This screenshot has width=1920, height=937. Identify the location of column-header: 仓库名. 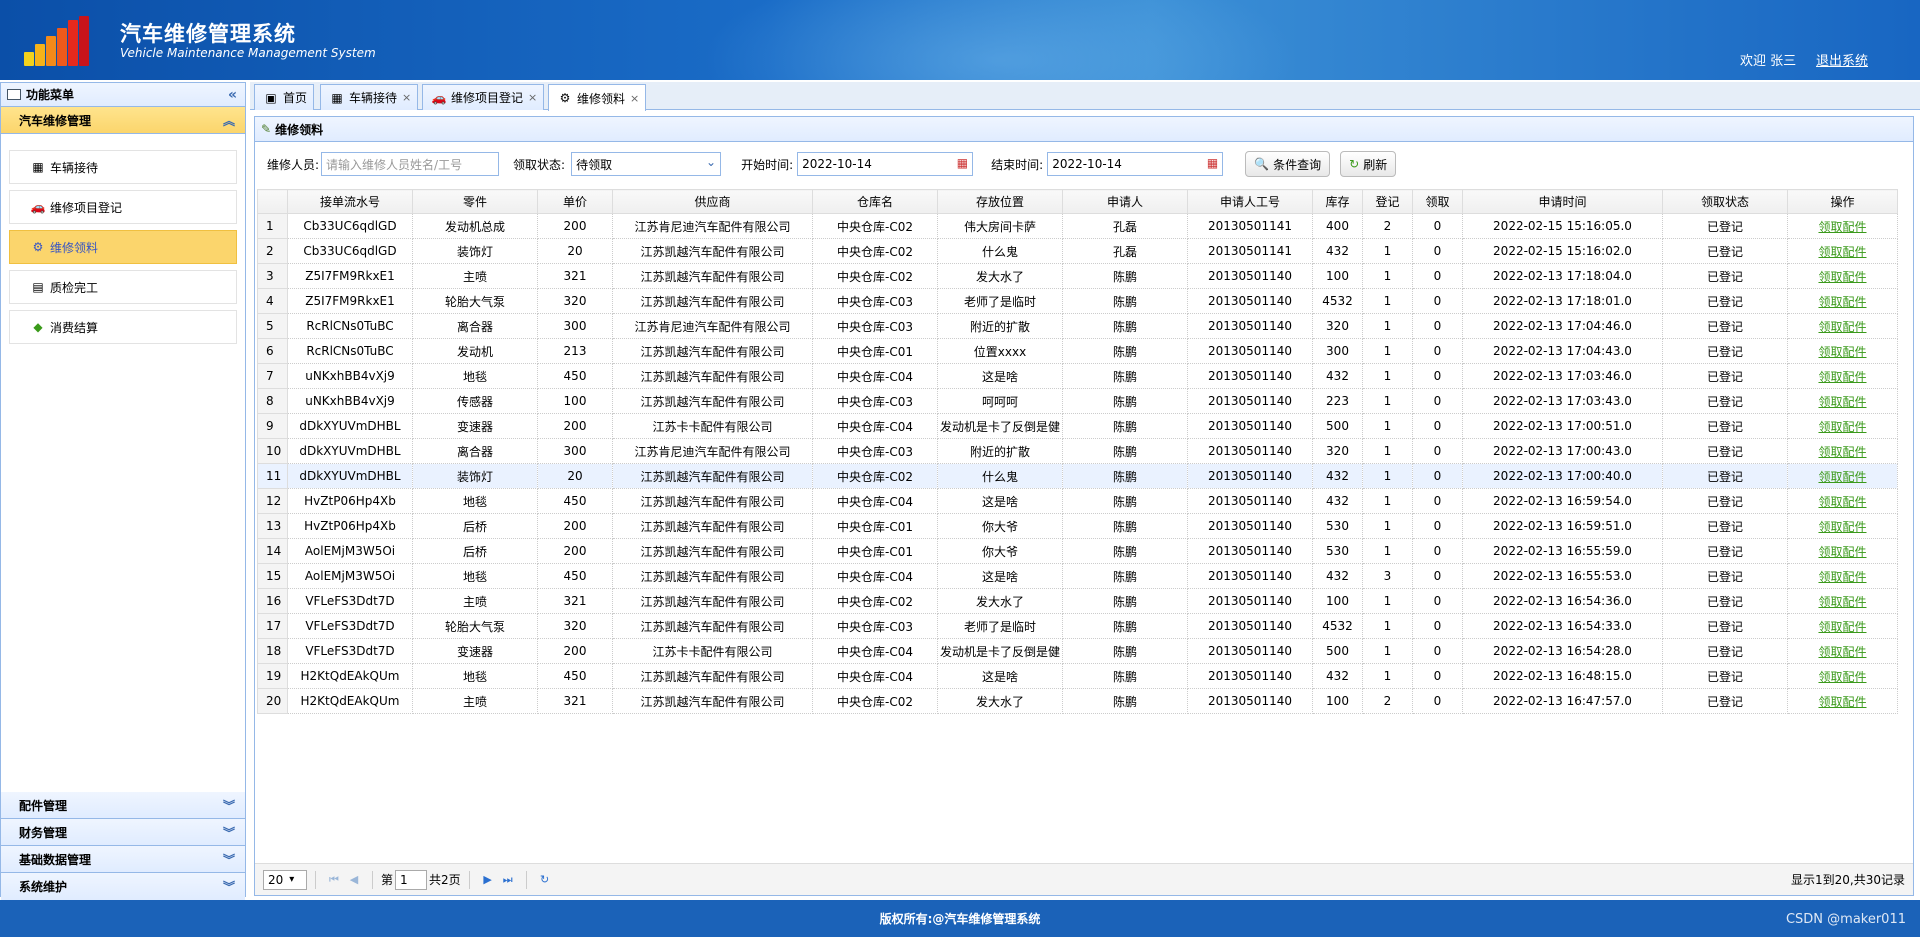
(875, 201).